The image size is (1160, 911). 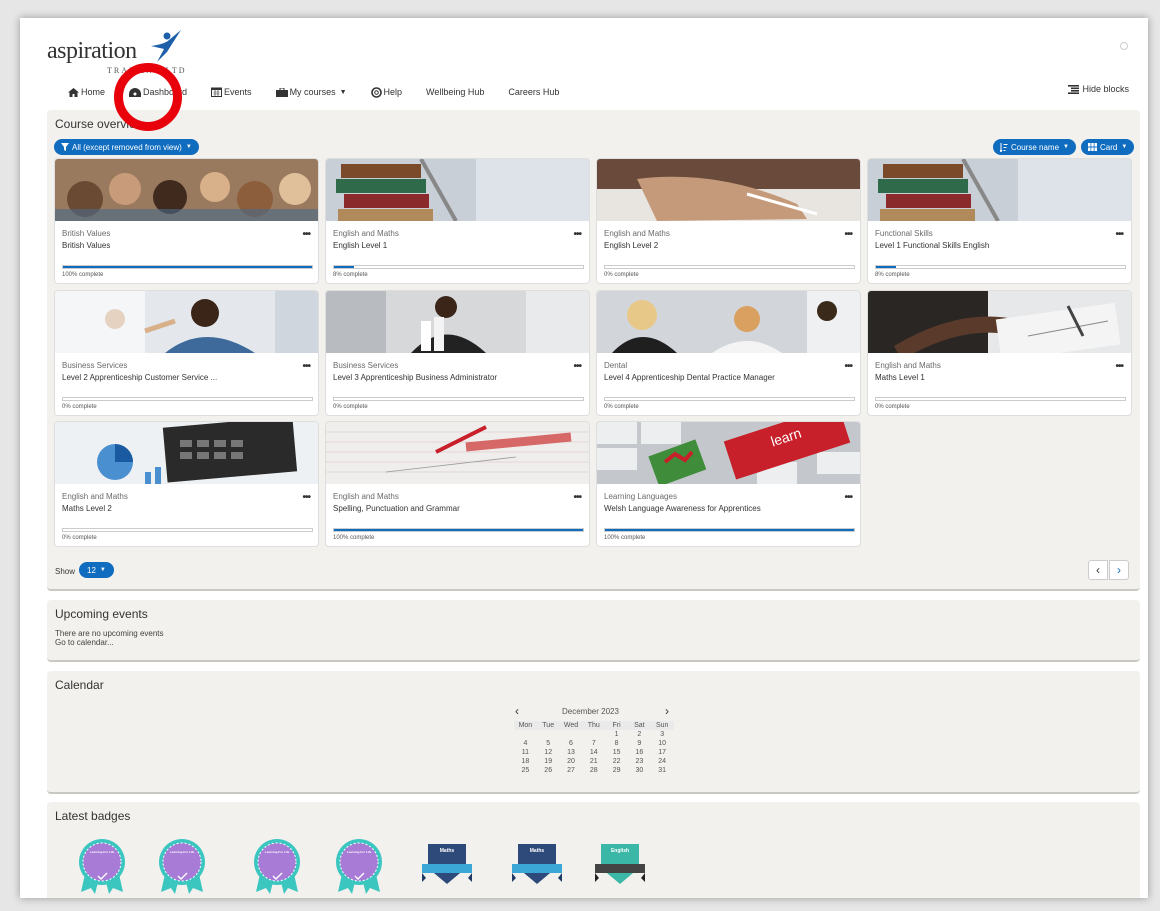 I want to click on calendar-day: 8, so click(x=616, y=743).